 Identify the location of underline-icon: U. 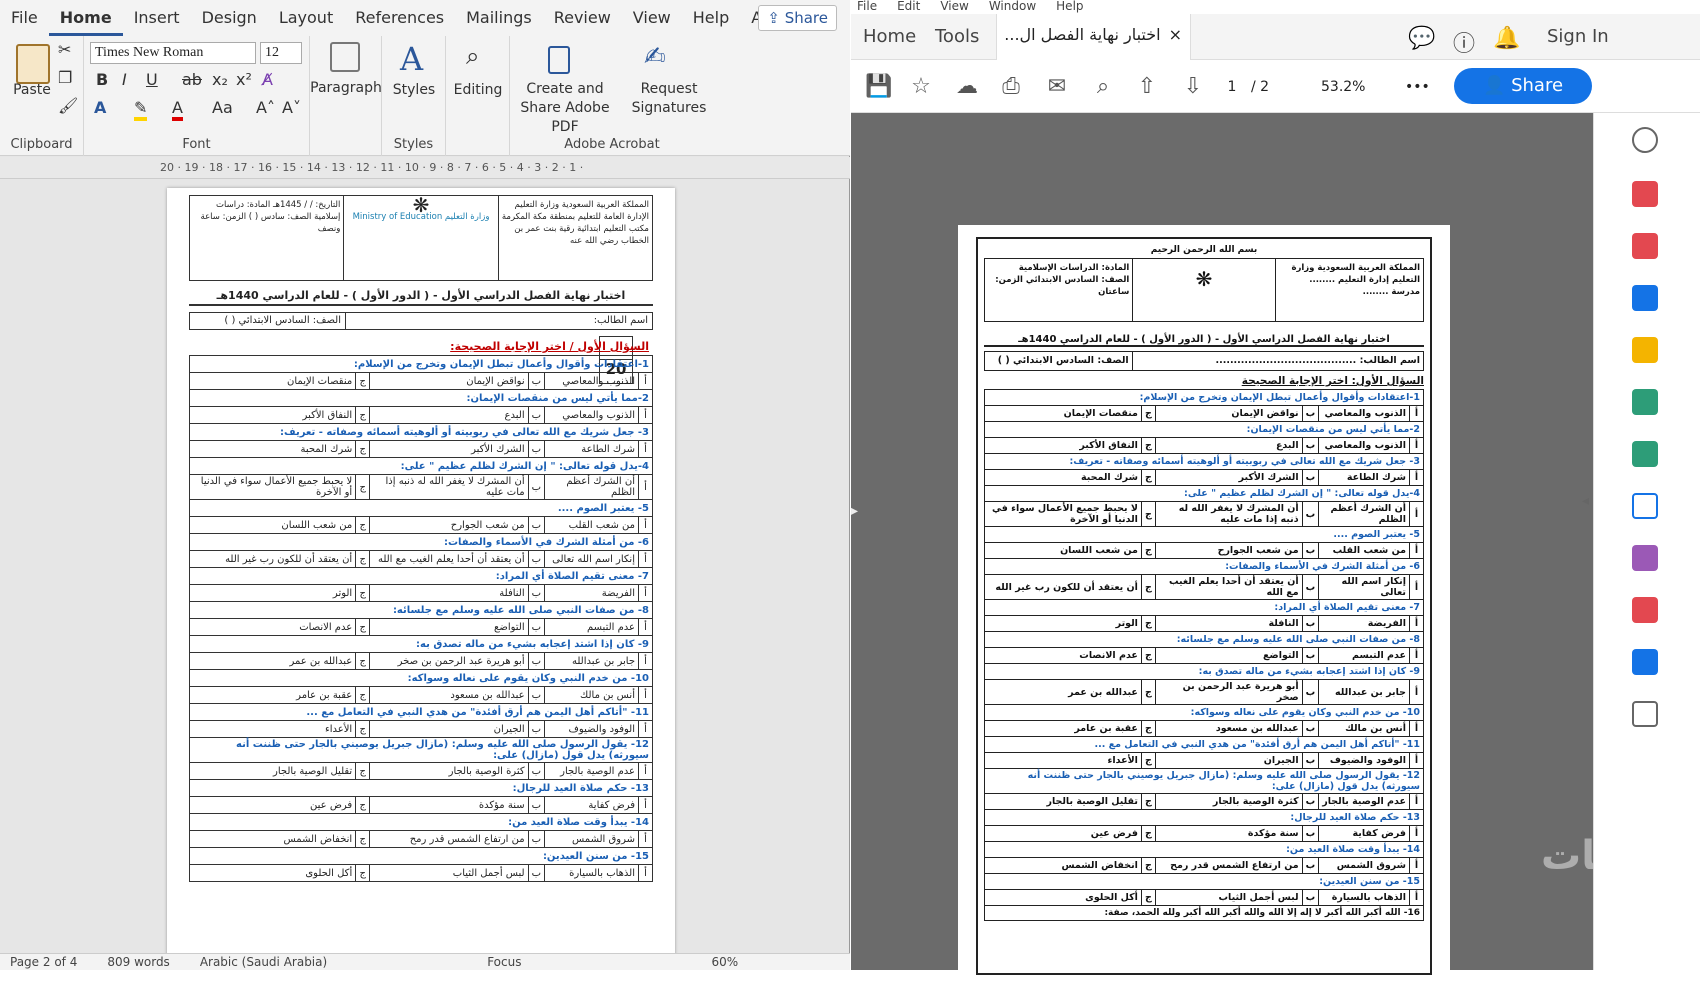
(152, 79).